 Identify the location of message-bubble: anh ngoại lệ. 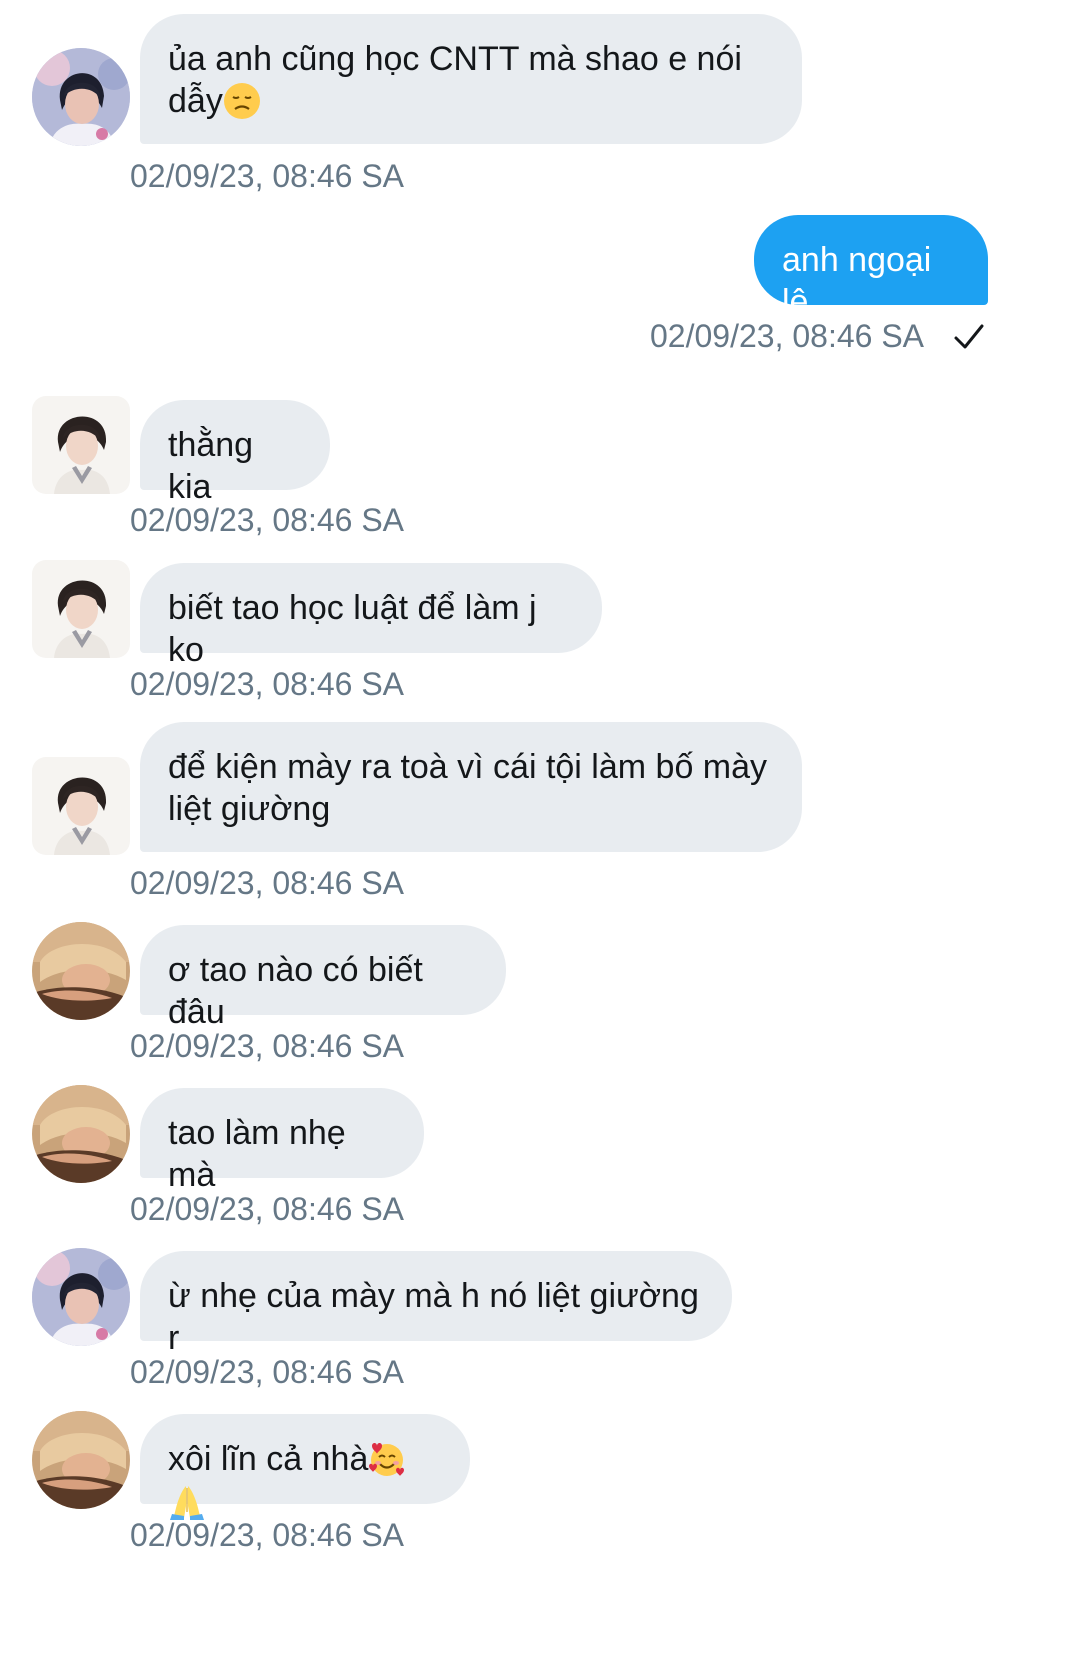
(871, 268).